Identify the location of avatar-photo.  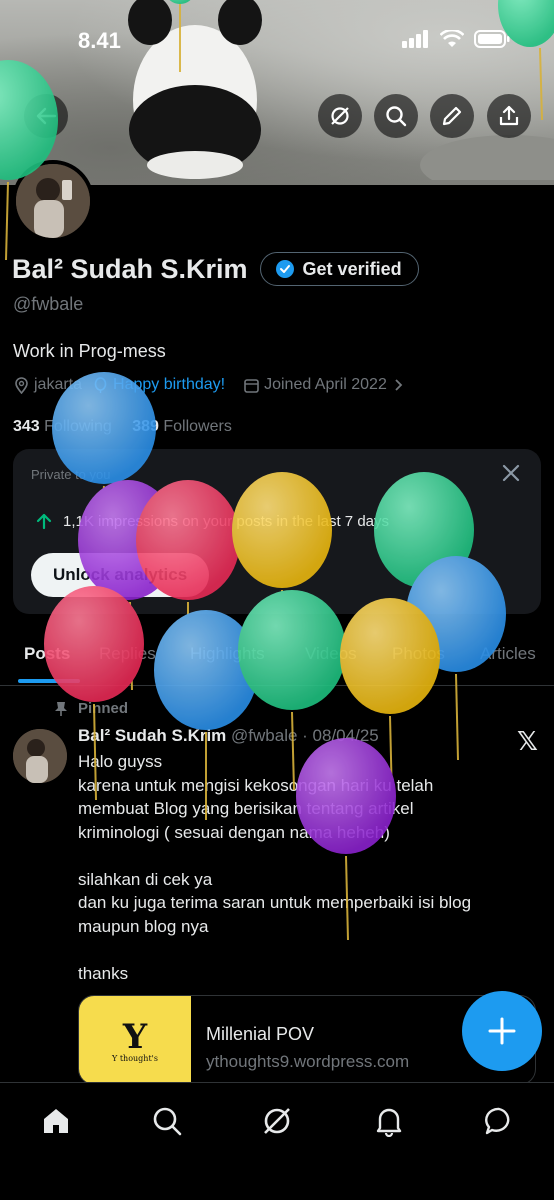
(53, 201).